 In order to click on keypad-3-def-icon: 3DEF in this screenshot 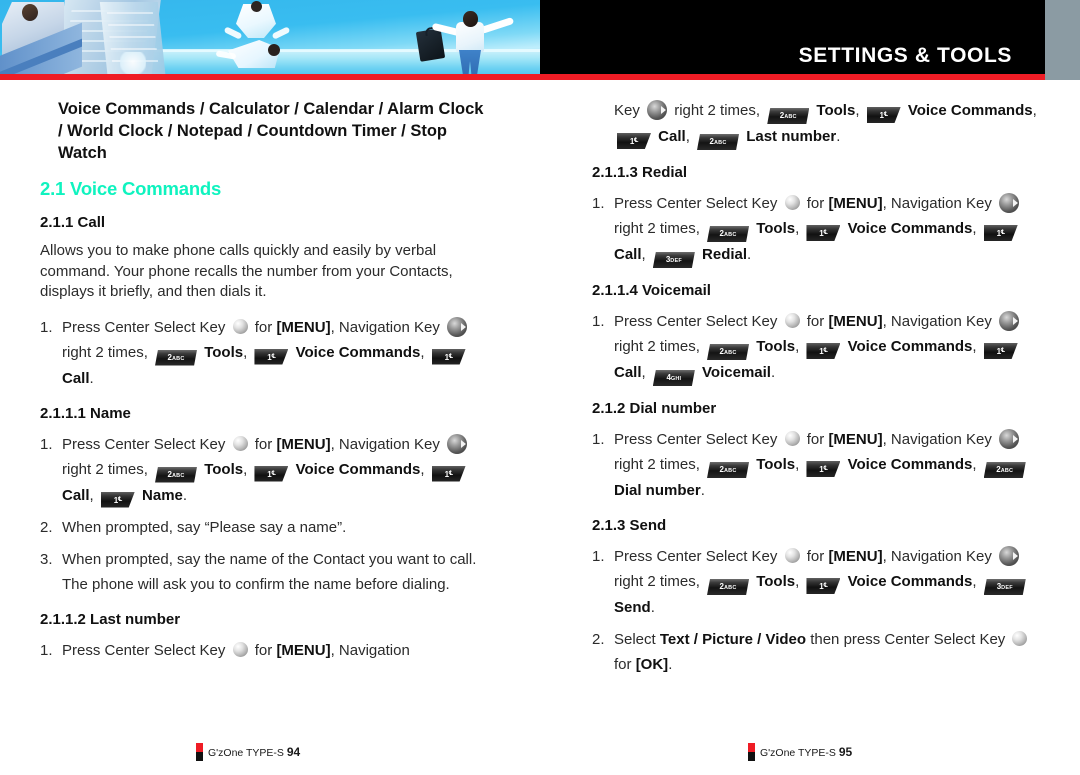, I will do `click(673, 260)`.